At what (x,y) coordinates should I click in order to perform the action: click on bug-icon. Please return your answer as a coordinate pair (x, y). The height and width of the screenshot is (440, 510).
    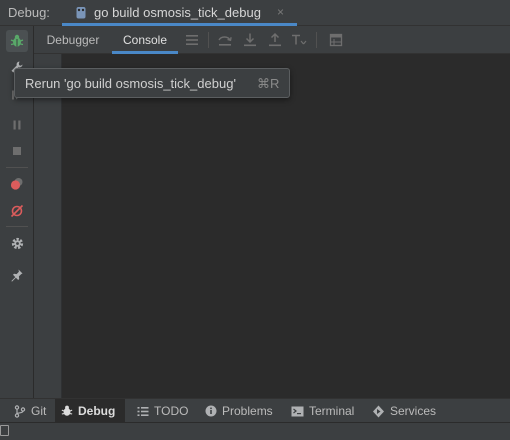
    Looking at the image, I should click on (67, 410).